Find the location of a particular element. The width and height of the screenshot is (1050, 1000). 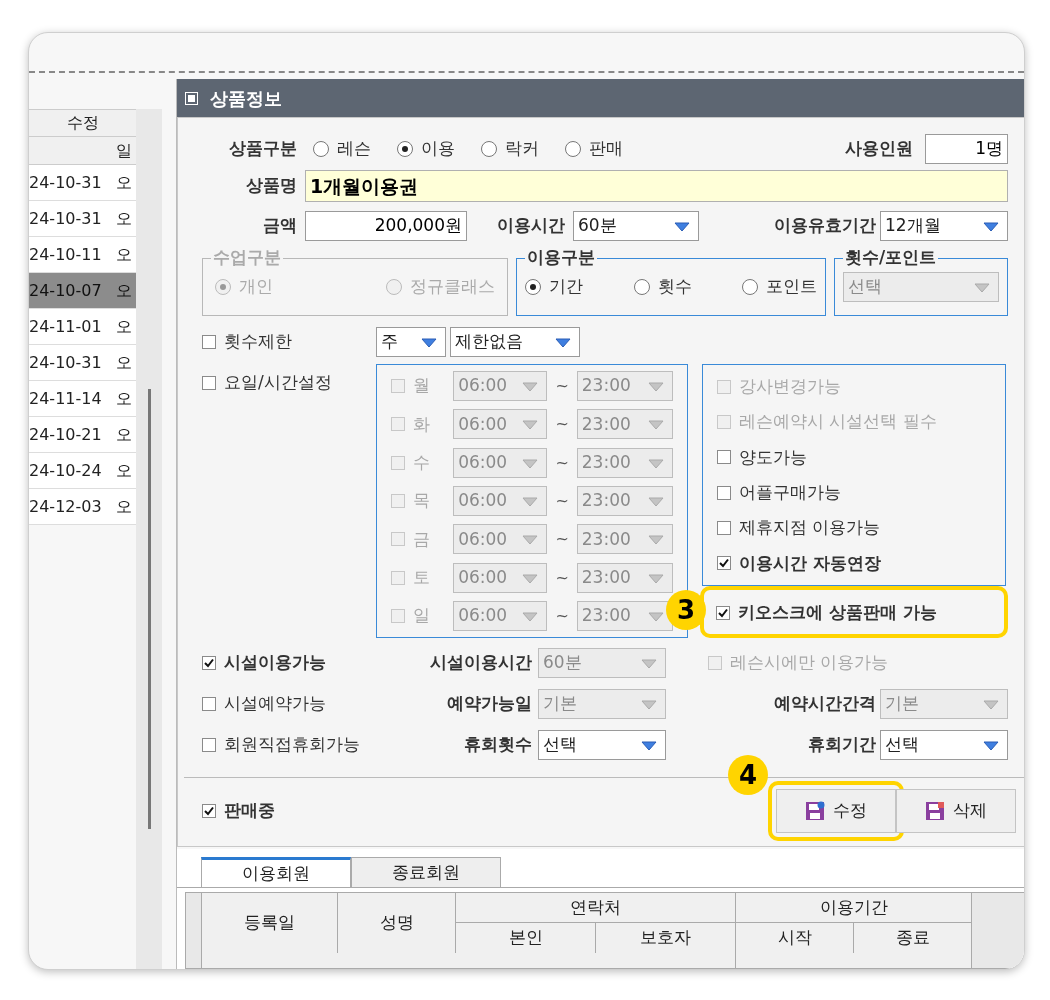

tab: 종료회원 is located at coordinates (426, 872).